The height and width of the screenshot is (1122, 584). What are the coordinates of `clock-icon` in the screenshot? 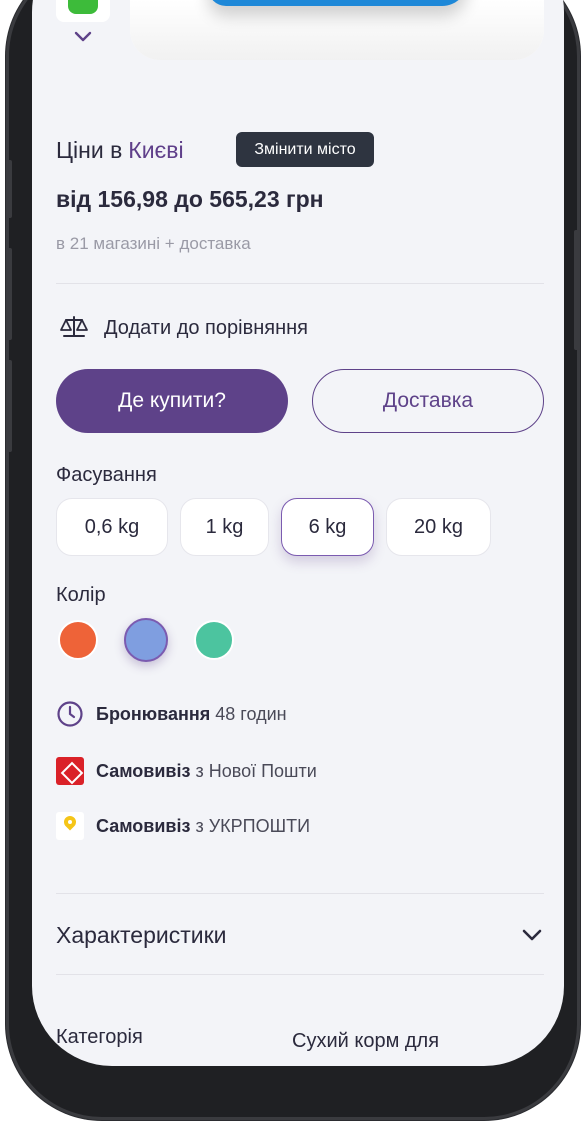 It's located at (70, 714).